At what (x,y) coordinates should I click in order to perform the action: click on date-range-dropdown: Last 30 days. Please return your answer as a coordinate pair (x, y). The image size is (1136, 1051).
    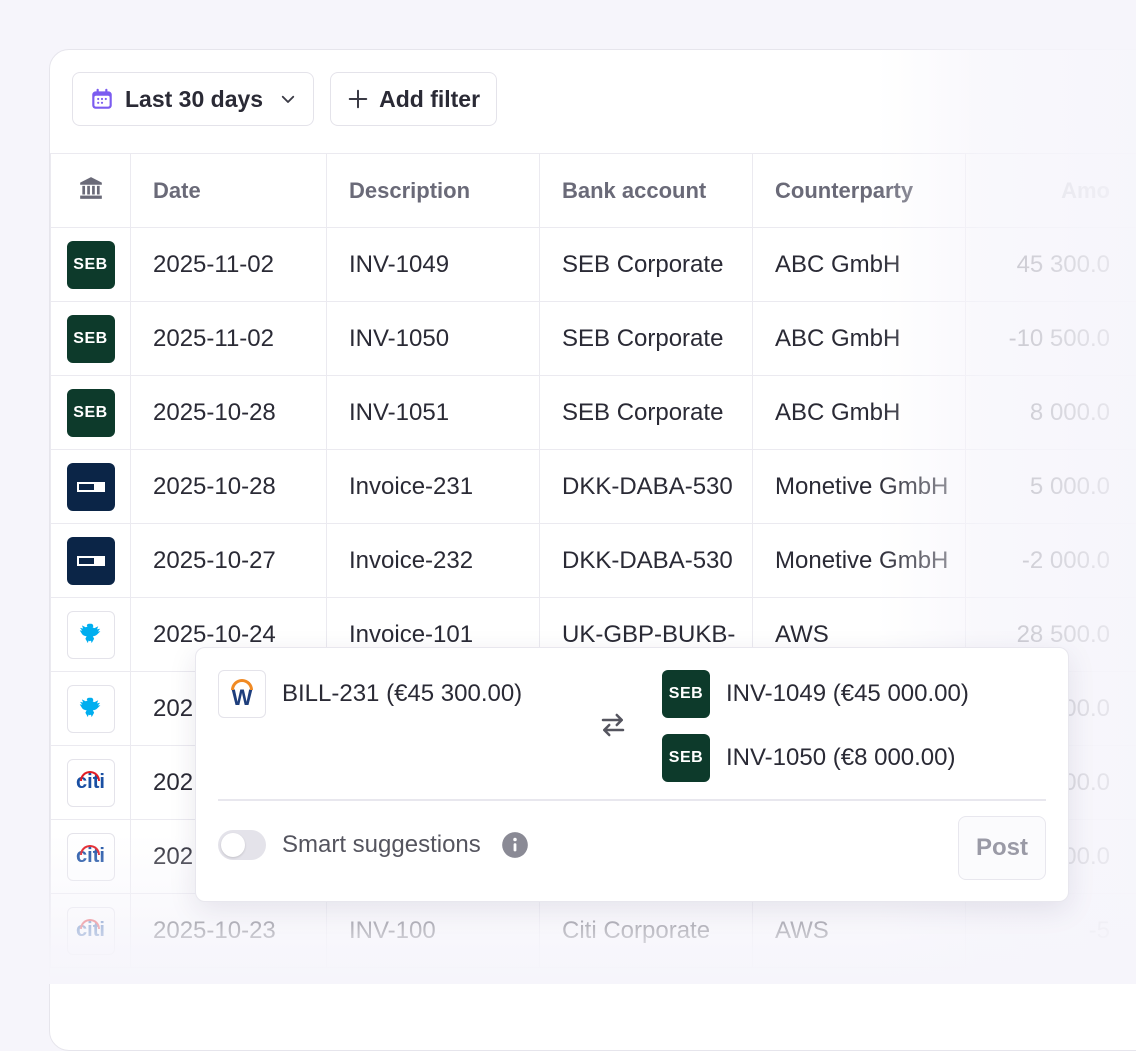
    Looking at the image, I should click on (193, 99).